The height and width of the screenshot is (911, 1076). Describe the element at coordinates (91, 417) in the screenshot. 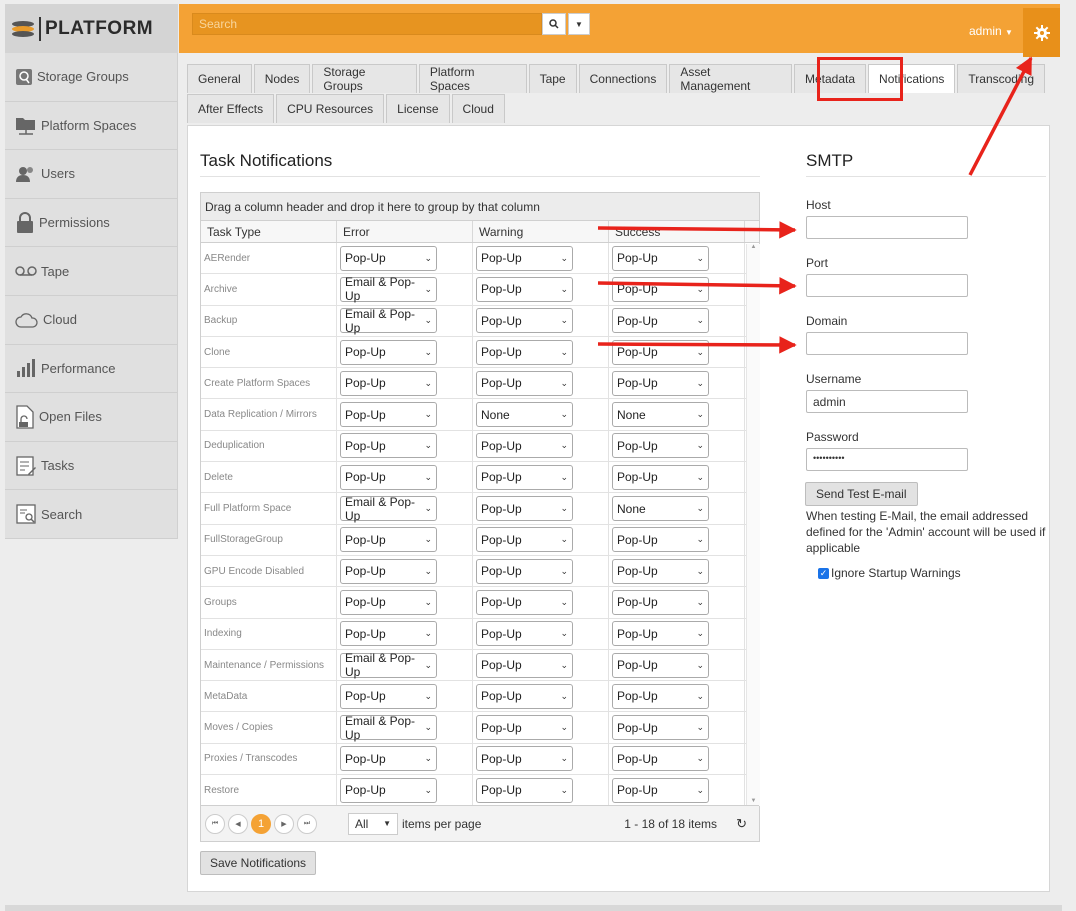

I see `sidebar-item-open-files: Open Files` at that location.